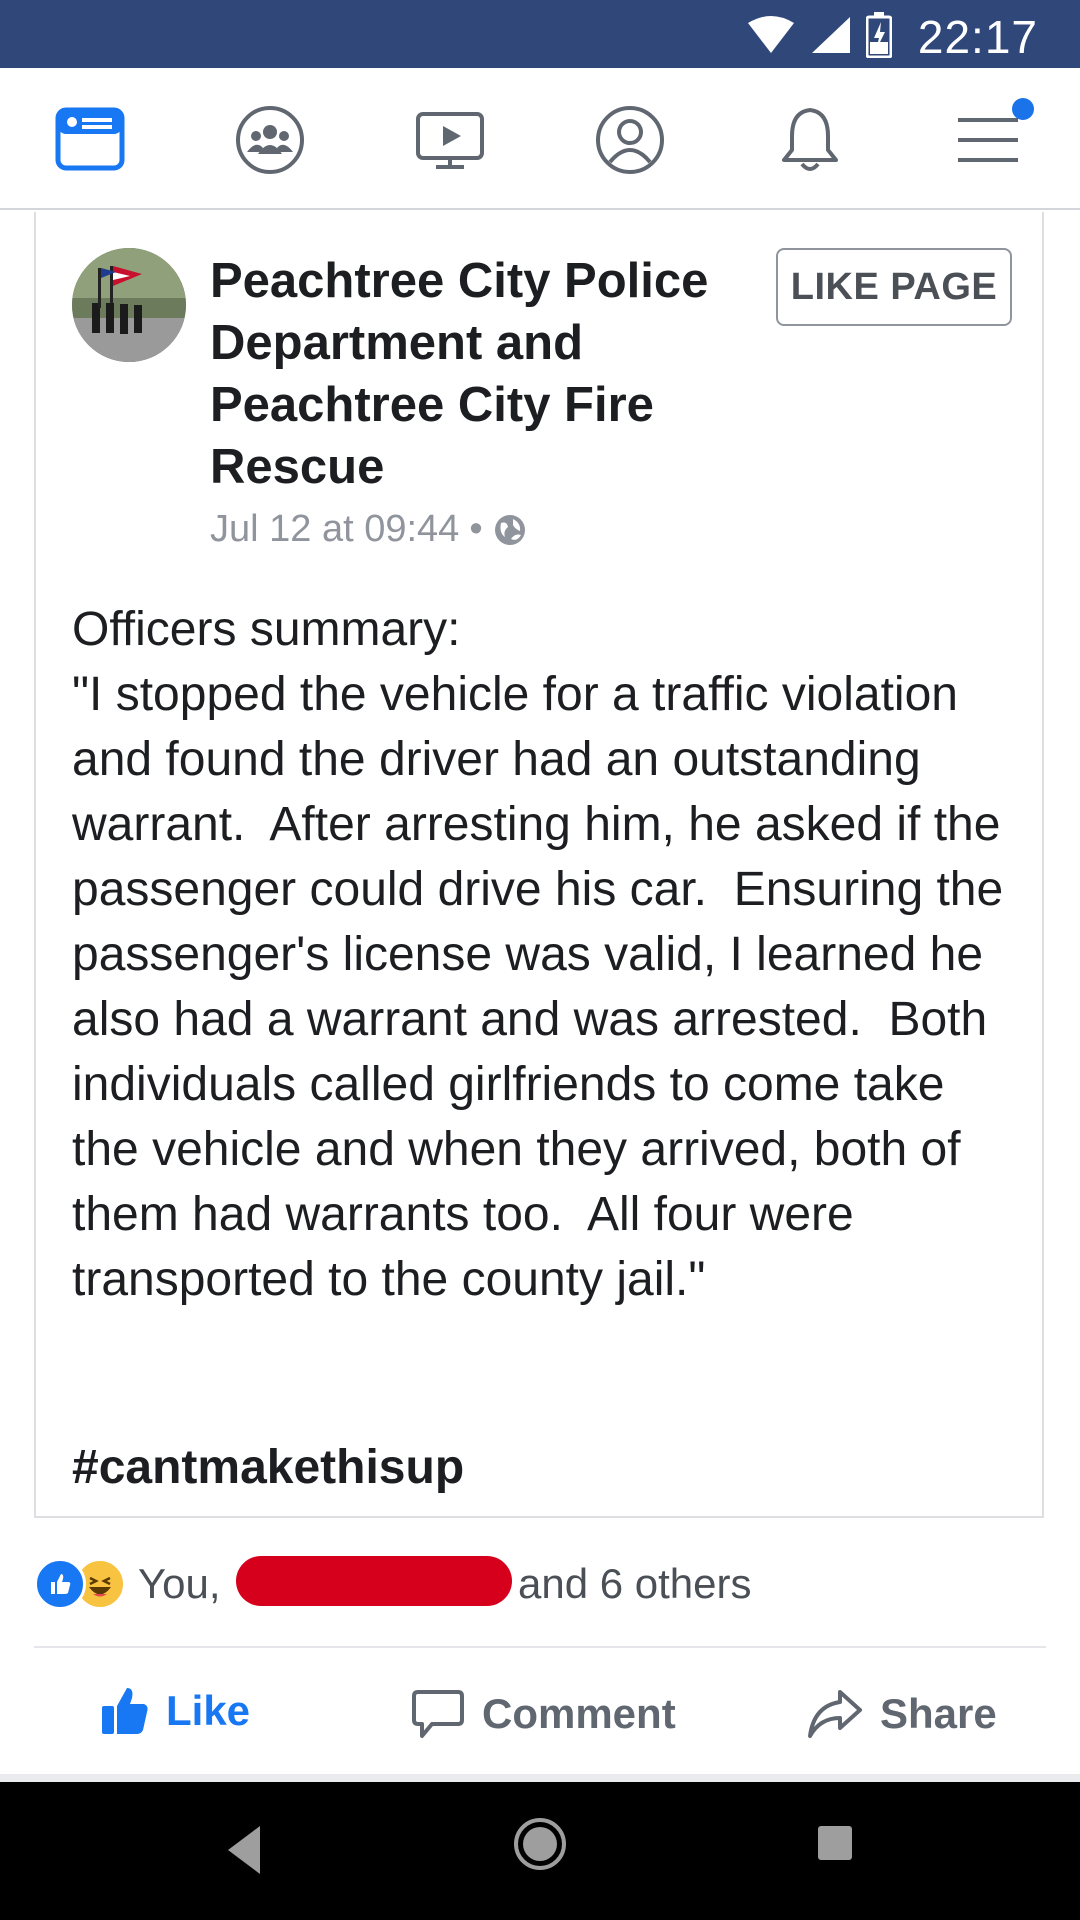  I want to click on feed-separator, so click(540, 1778).